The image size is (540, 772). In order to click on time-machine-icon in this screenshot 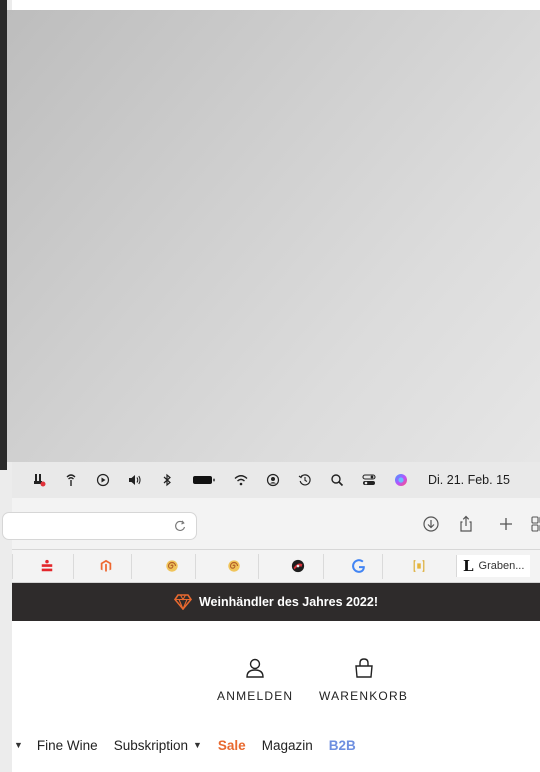, I will do `click(305, 480)`.